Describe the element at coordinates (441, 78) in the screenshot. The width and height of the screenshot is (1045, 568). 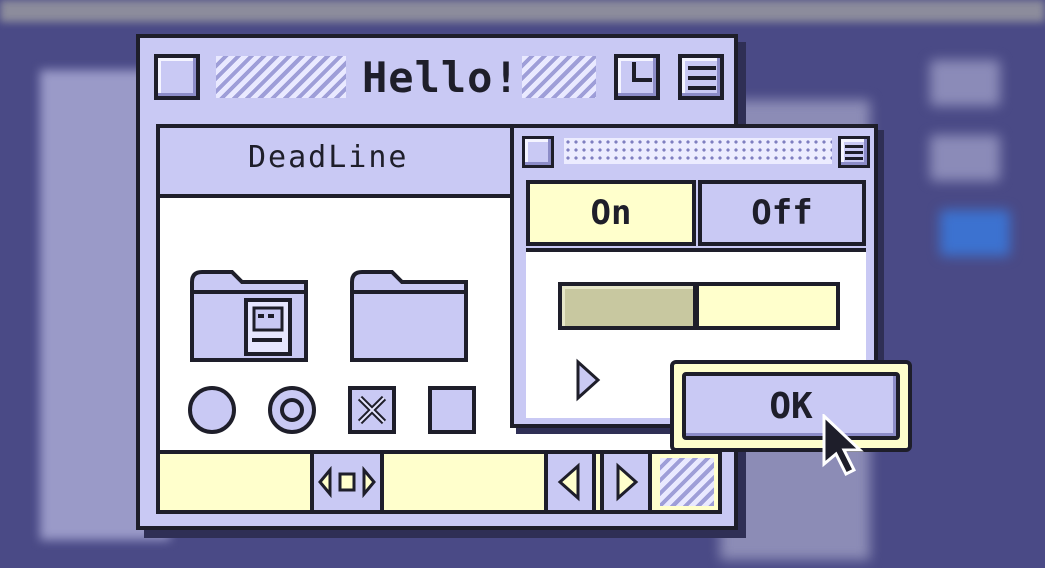
I see `window-title: Hello!` at that location.